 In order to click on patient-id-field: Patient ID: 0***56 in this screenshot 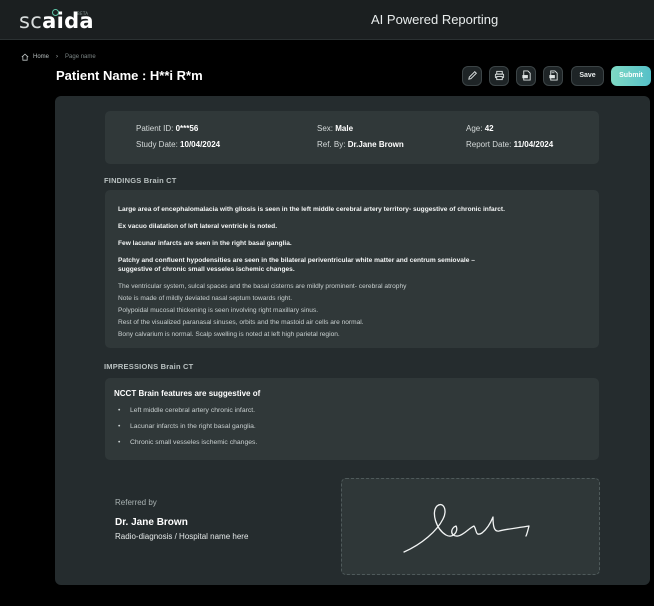, I will do `click(167, 128)`.